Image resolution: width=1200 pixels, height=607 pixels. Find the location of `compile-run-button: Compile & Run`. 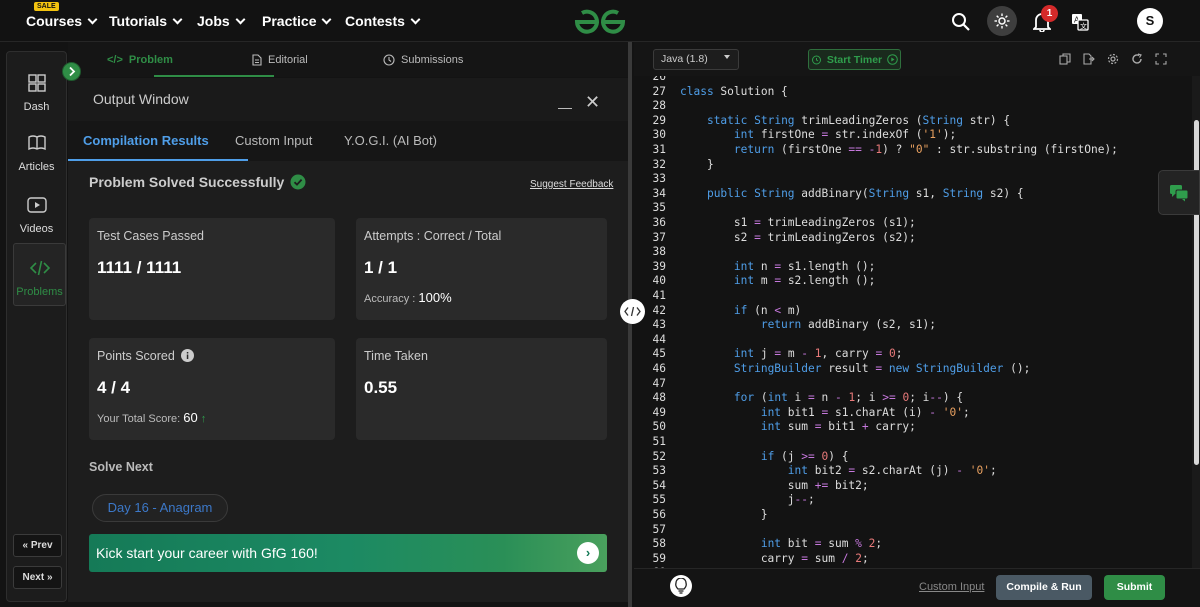

compile-run-button: Compile & Run is located at coordinates (1044, 587).